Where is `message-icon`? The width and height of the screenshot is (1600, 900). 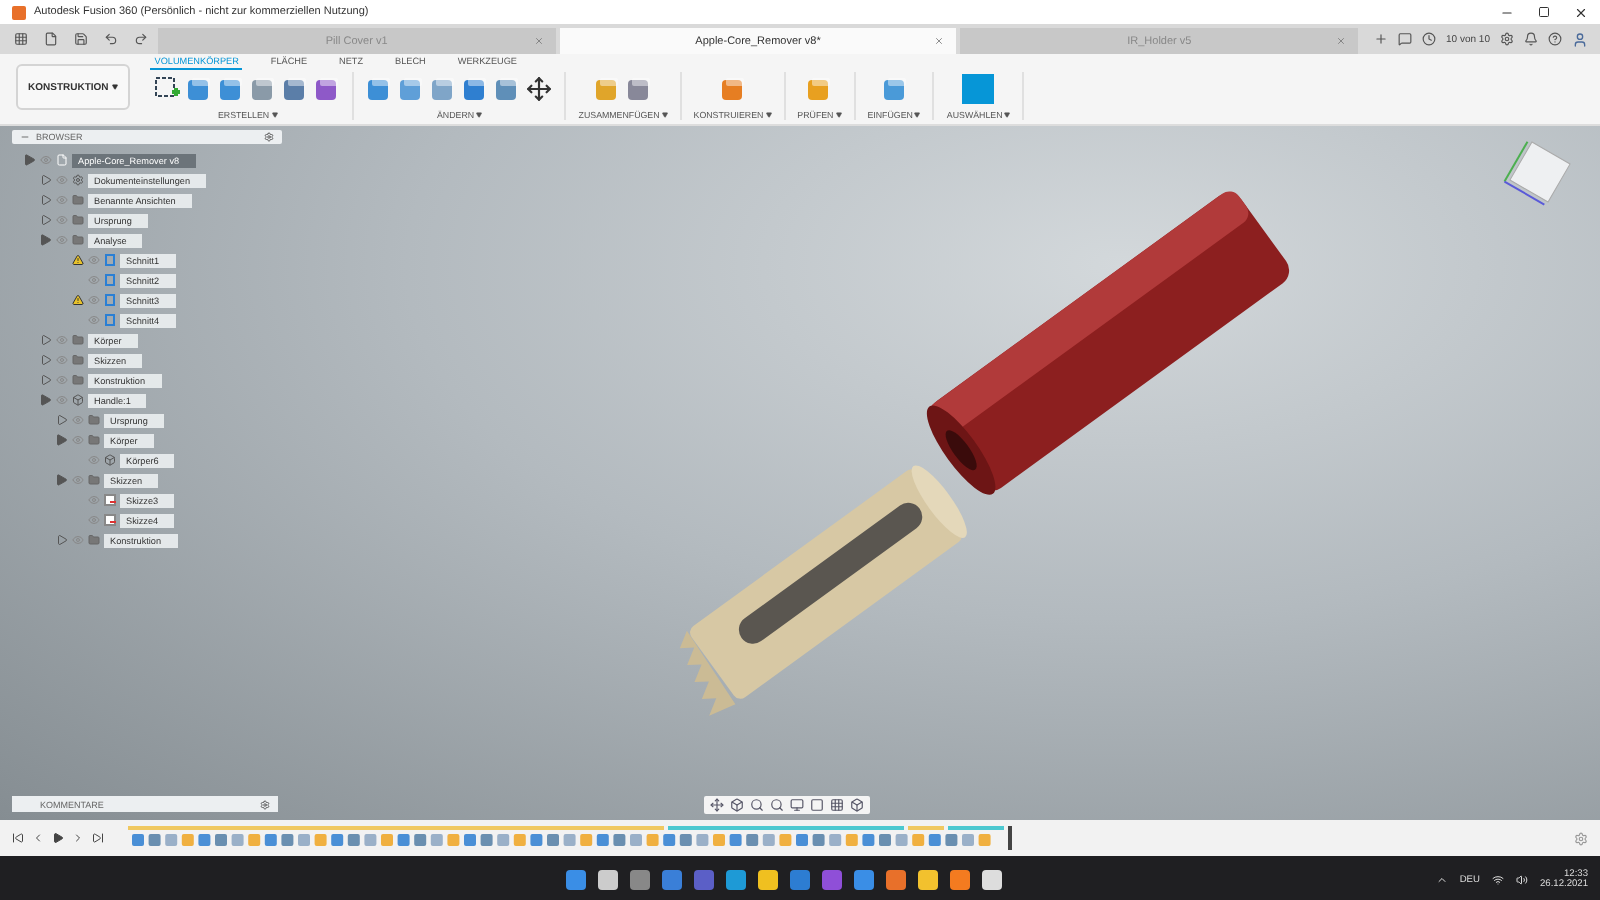
message-icon is located at coordinates (1405, 39).